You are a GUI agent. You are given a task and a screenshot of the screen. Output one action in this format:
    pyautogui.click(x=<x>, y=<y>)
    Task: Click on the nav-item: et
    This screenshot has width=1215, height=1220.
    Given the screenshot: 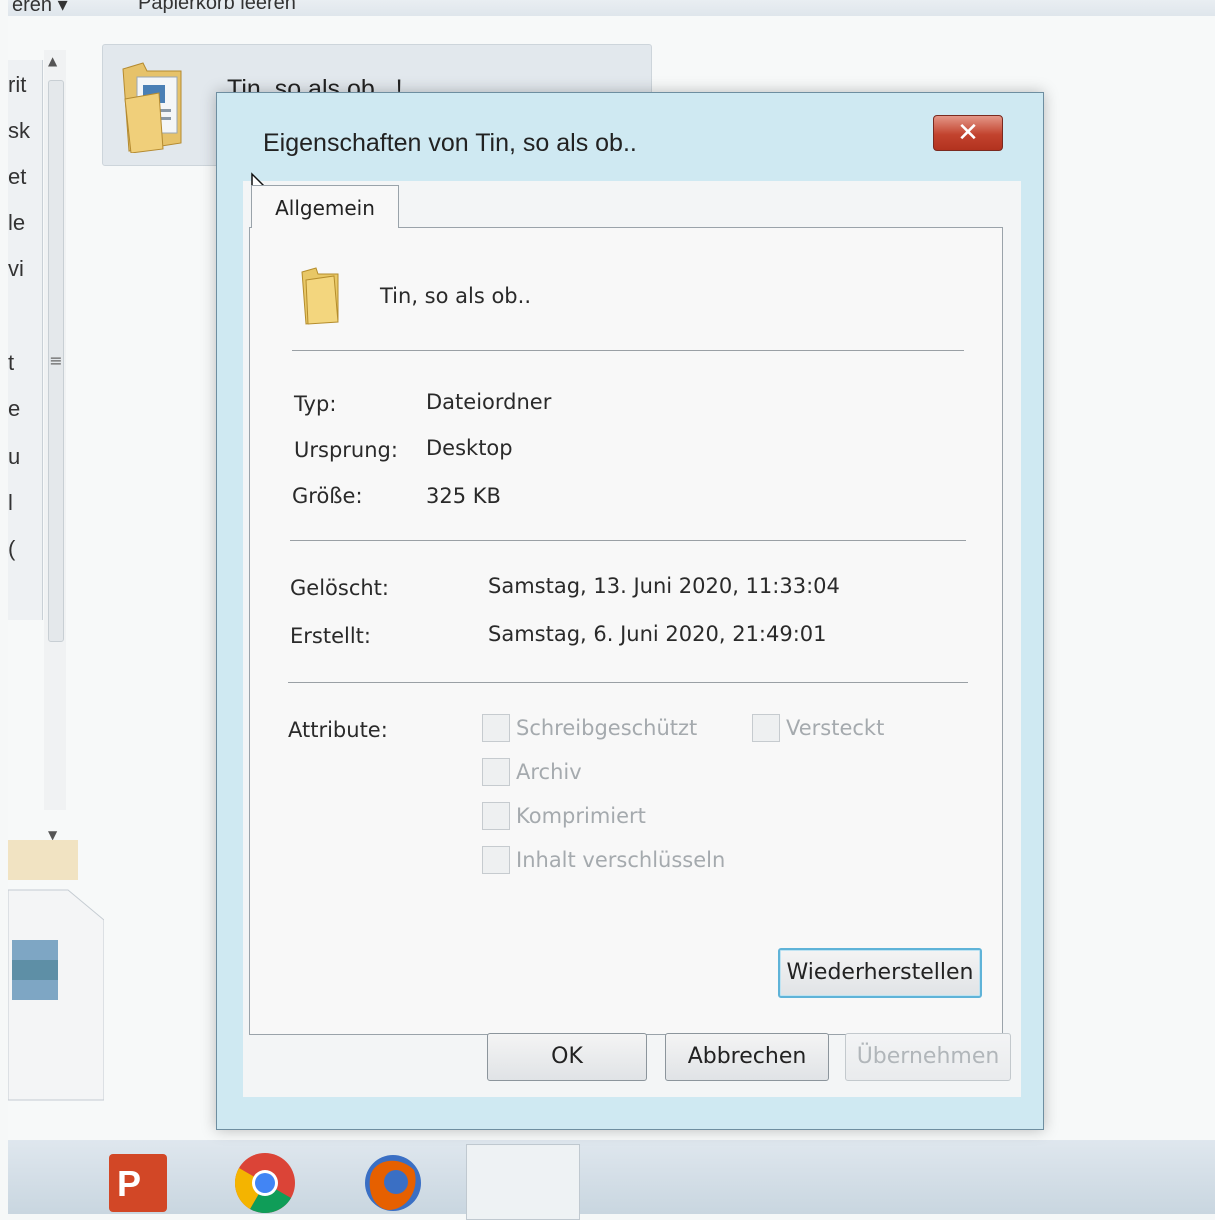 What is the action you would take?
    pyautogui.click(x=17, y=177)
    